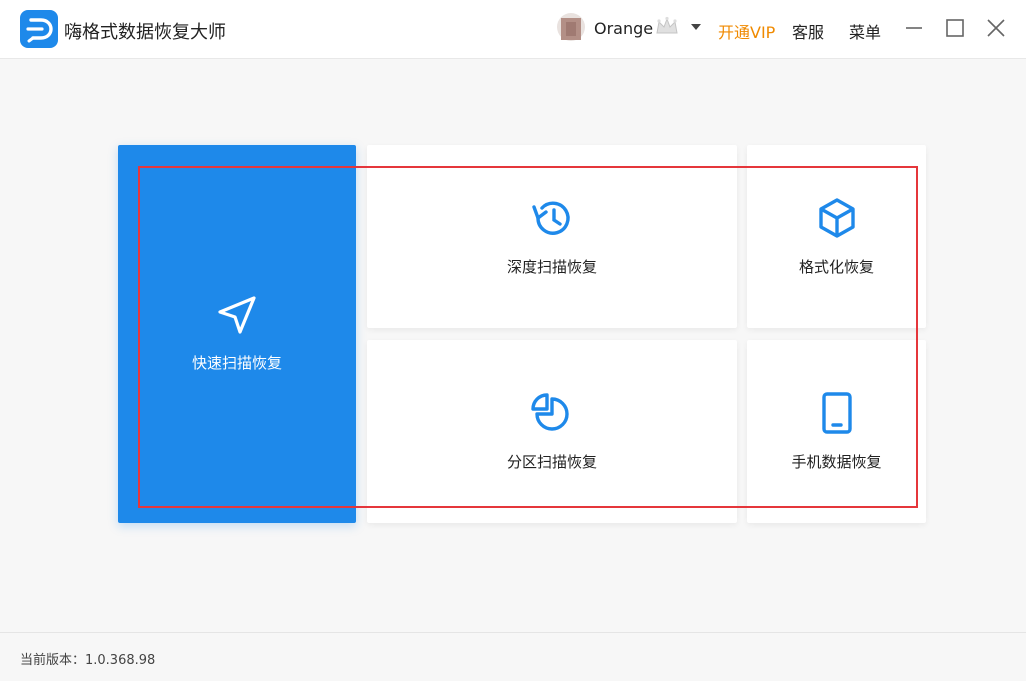 The width and height of the screenshot is (1026, 681). Describe the element at coordinates (914, 28) in the screenshot. I see `minimize-icon` at that location.